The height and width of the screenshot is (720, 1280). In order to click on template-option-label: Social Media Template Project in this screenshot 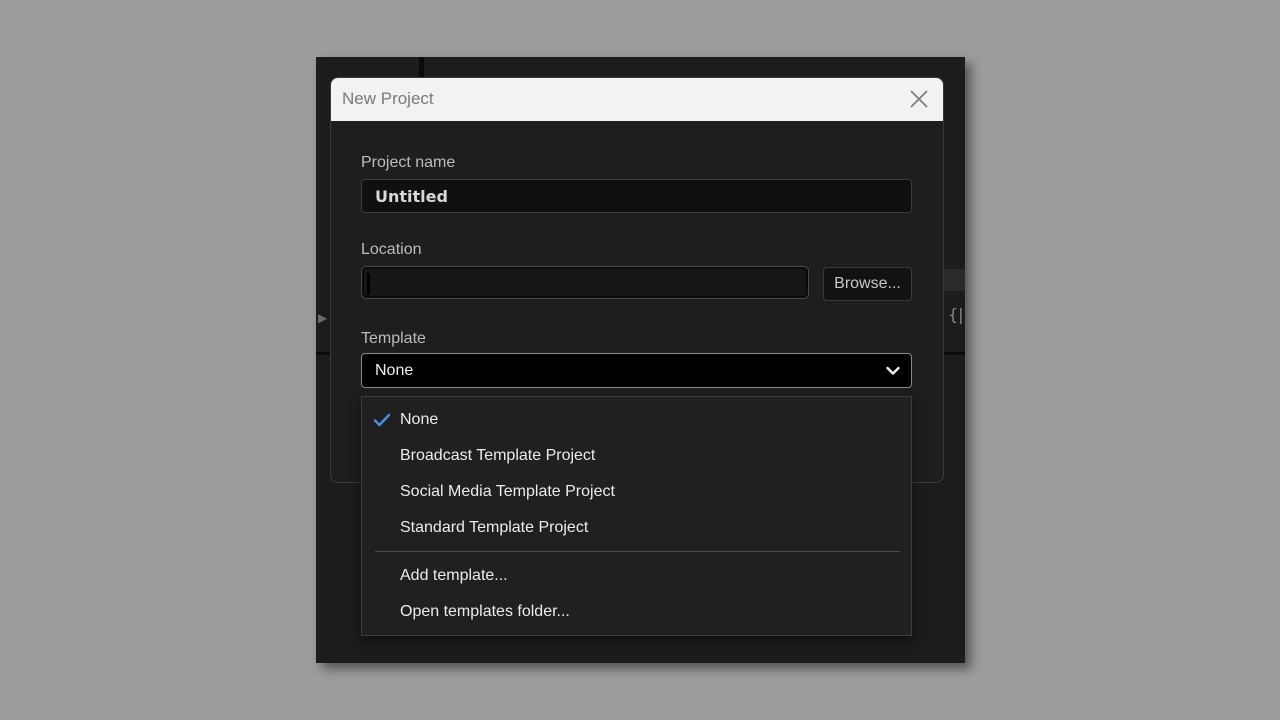, I will do `click(507, 491)`.